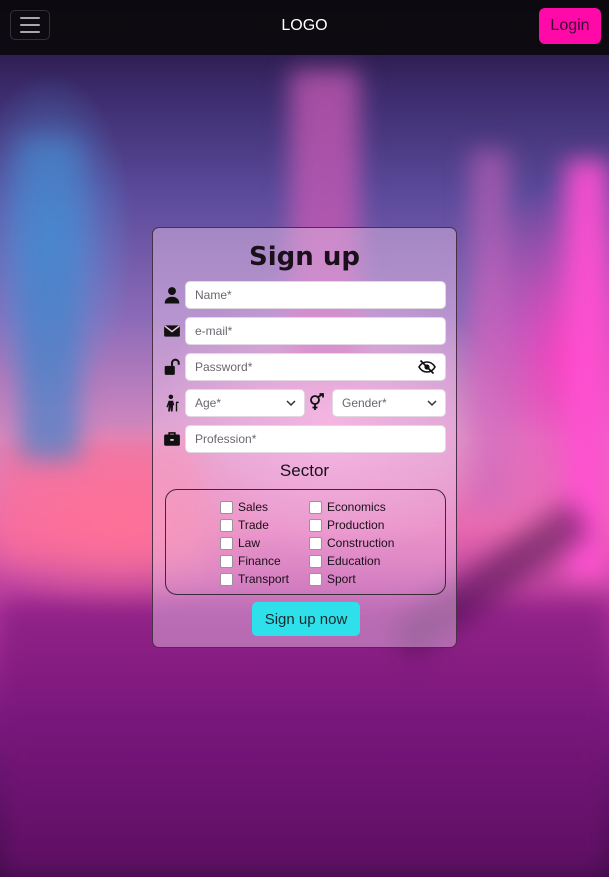  What do you see at coordinates (172, 403) in the screenshot?
I see `person-cane-icon` at bounding box center [172, 403].